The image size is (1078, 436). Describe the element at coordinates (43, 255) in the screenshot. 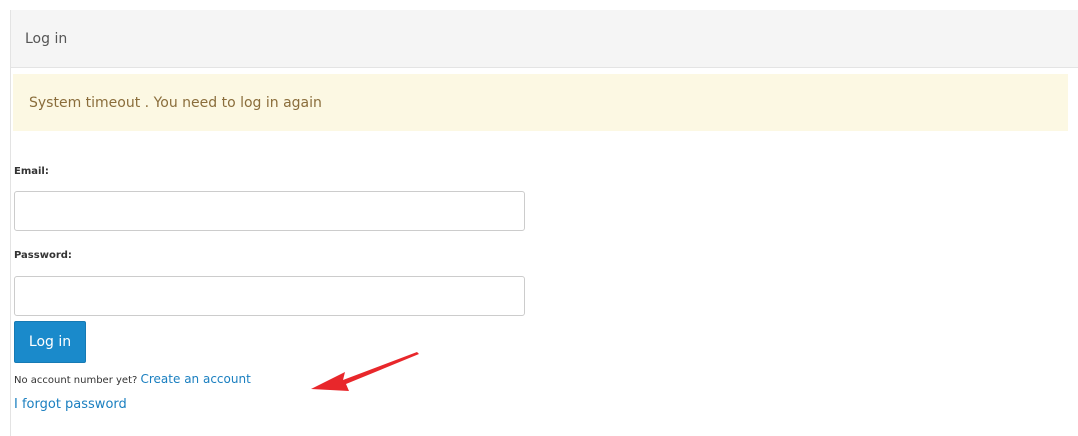

I see `password-label: Password:` at that location.